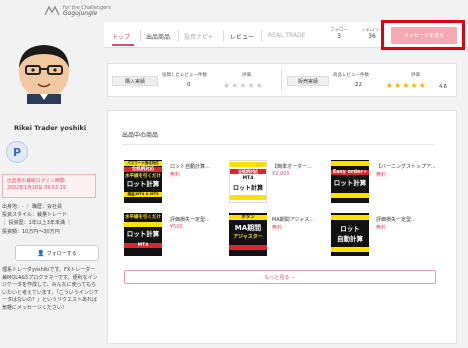  Describe the element at coordinates (50, 128) in the screenshot. I see `profile-name: Rikei Trader yoshiki` at that location.